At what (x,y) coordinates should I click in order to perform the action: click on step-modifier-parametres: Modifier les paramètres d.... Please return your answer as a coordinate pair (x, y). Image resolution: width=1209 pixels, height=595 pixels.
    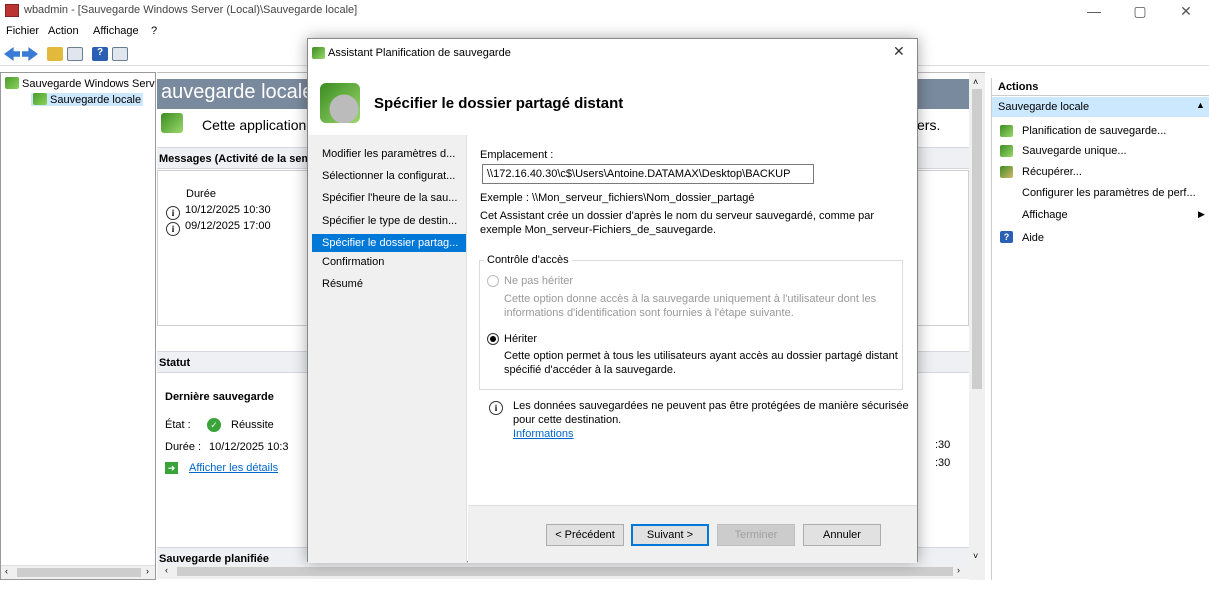
    Looking at the image, I should click on (389, 154).